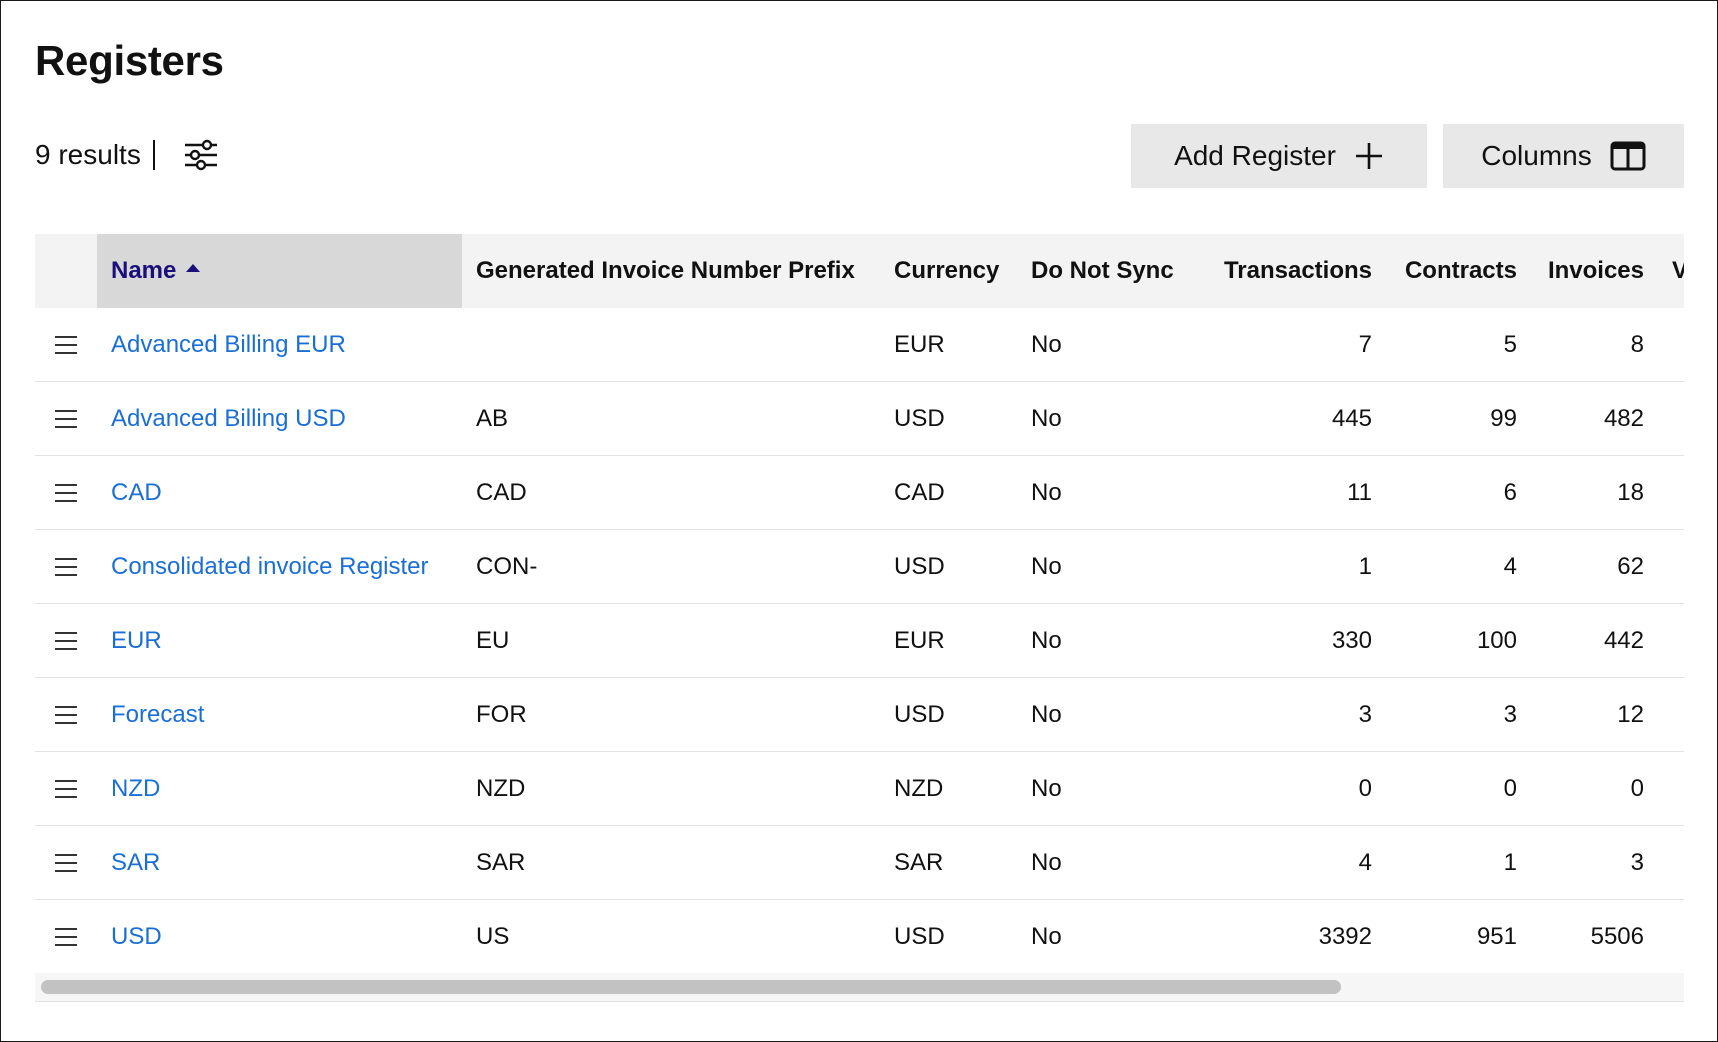 This screenshot has height=1042, width=1718. What do you see at coordinates (671, 271) in the screenshot?
I see `header-invoice-prefix: Generated Invoice Number Prefix` at bounding box center [671, 271].